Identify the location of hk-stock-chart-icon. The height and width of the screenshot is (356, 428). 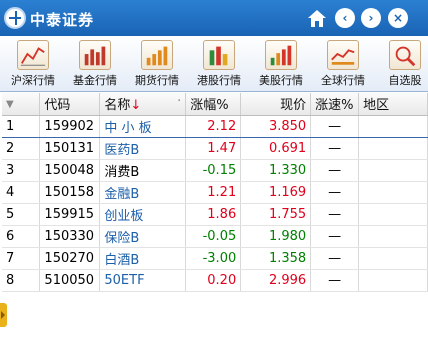
(219, 55).